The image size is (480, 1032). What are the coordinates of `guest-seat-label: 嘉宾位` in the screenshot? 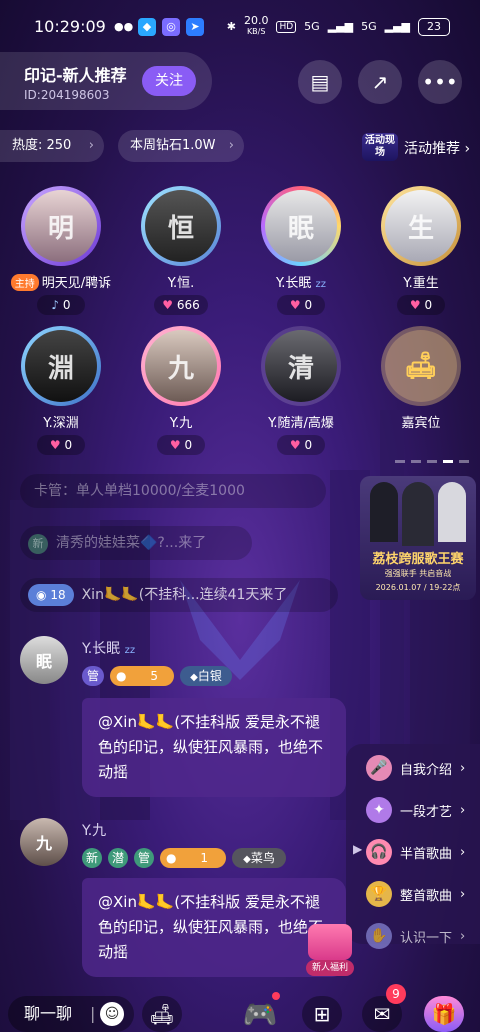 It's located at (421, 423).